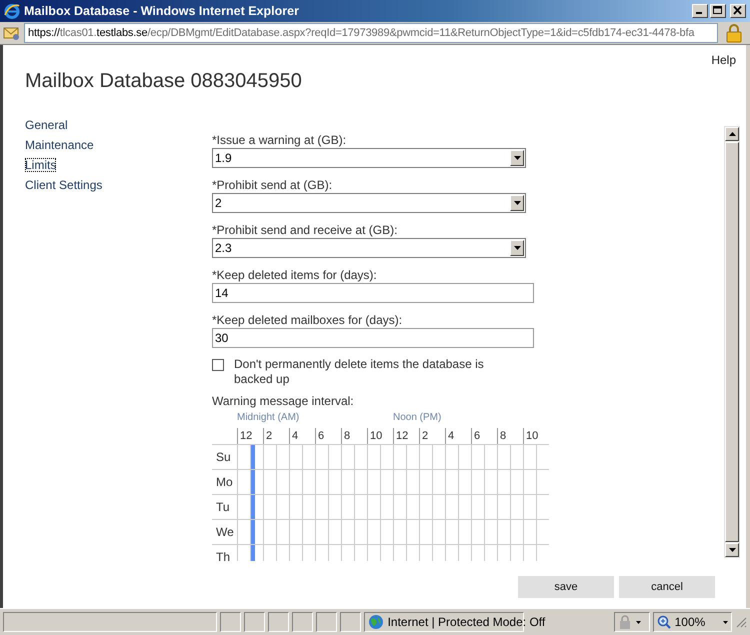  What do you see at coordinates (224, 552) in the screenshot?
I see `day-label: Th` at bounding box center [224, 552].